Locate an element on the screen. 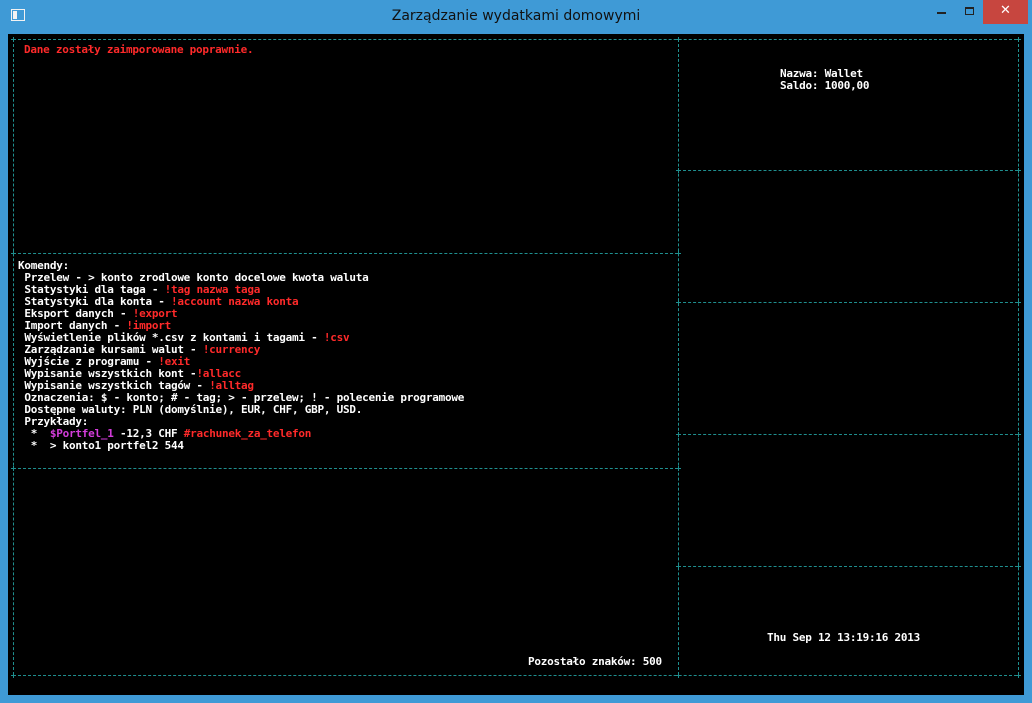 Image resolution: width=1032 pixels, height=703 pixels. remaining-chars-counter: Pozostało znaków: 500 is located at coordinates (595, 661).